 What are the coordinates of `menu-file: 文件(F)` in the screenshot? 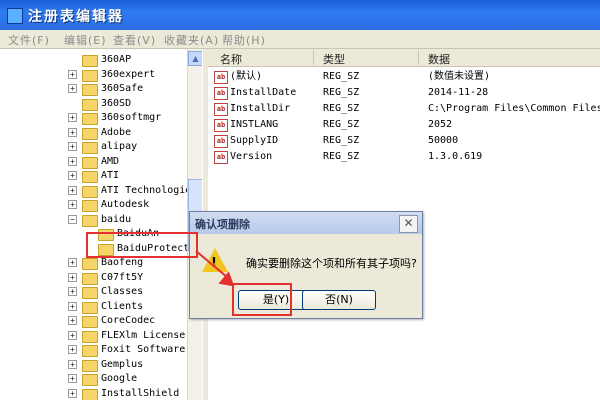 It's located at (29, 40).